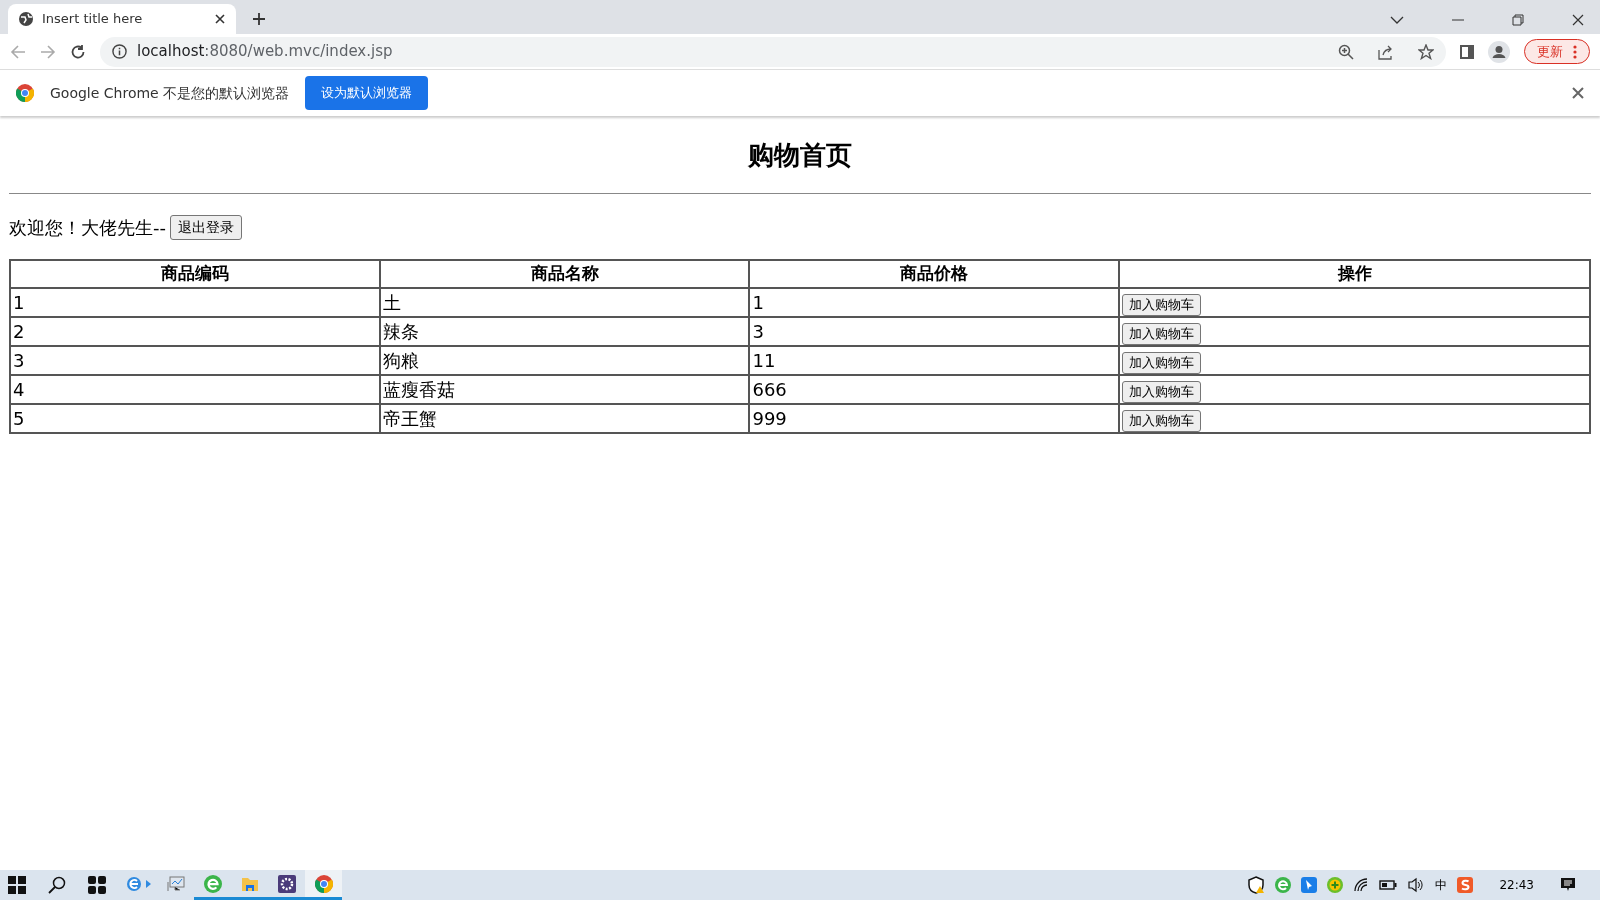 This screenshot has width=1600, height=900. Describe the element at coordinates (1441, 885) in the screenshot. I see `input-method-indicator: 中` at that location.